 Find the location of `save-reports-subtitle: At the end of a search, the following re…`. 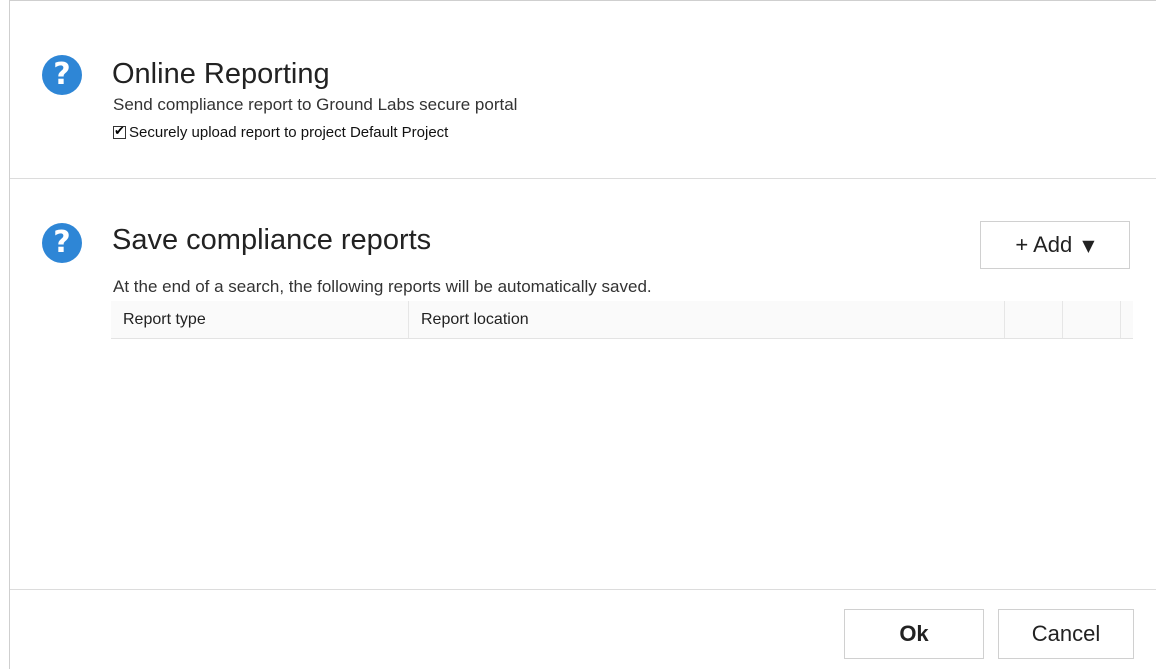

save-reports-subtitle: At the end of a search, the following re… is located at coordinates (382, 286).